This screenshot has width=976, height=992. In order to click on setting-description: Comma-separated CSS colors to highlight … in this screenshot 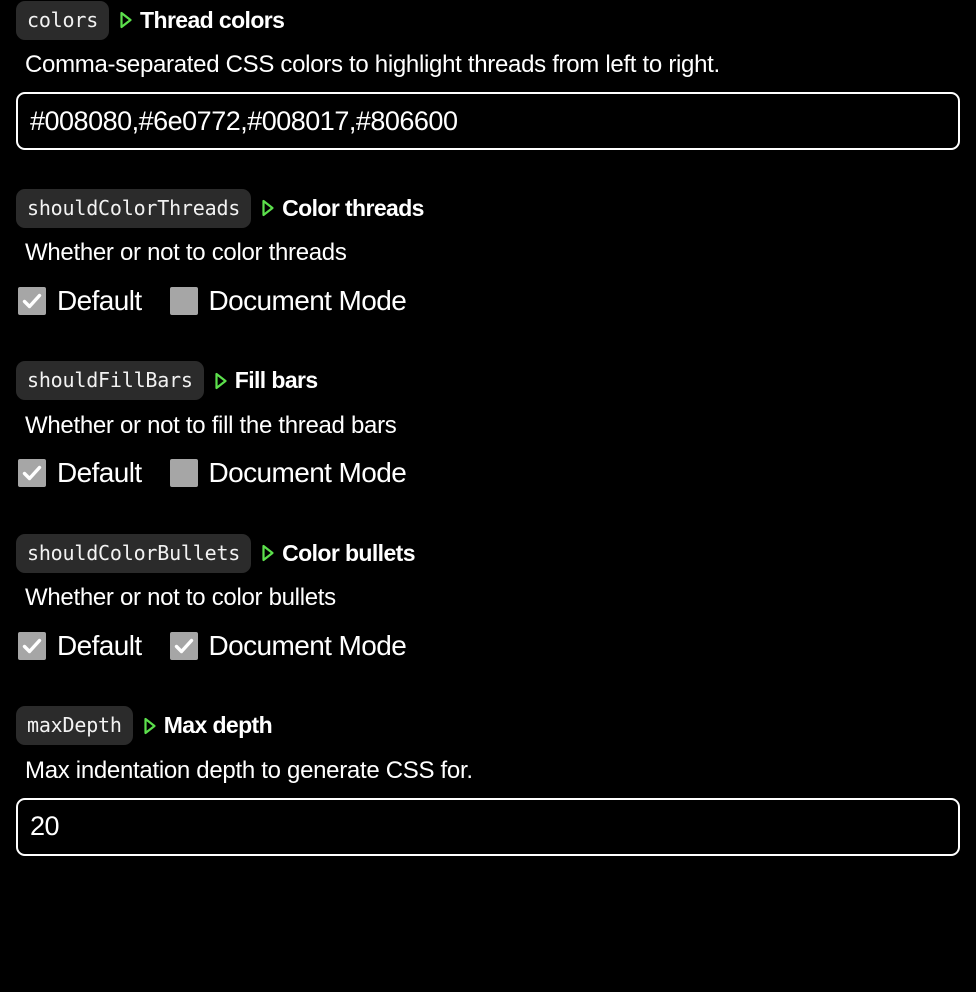, I will do `click(372, 64)`.